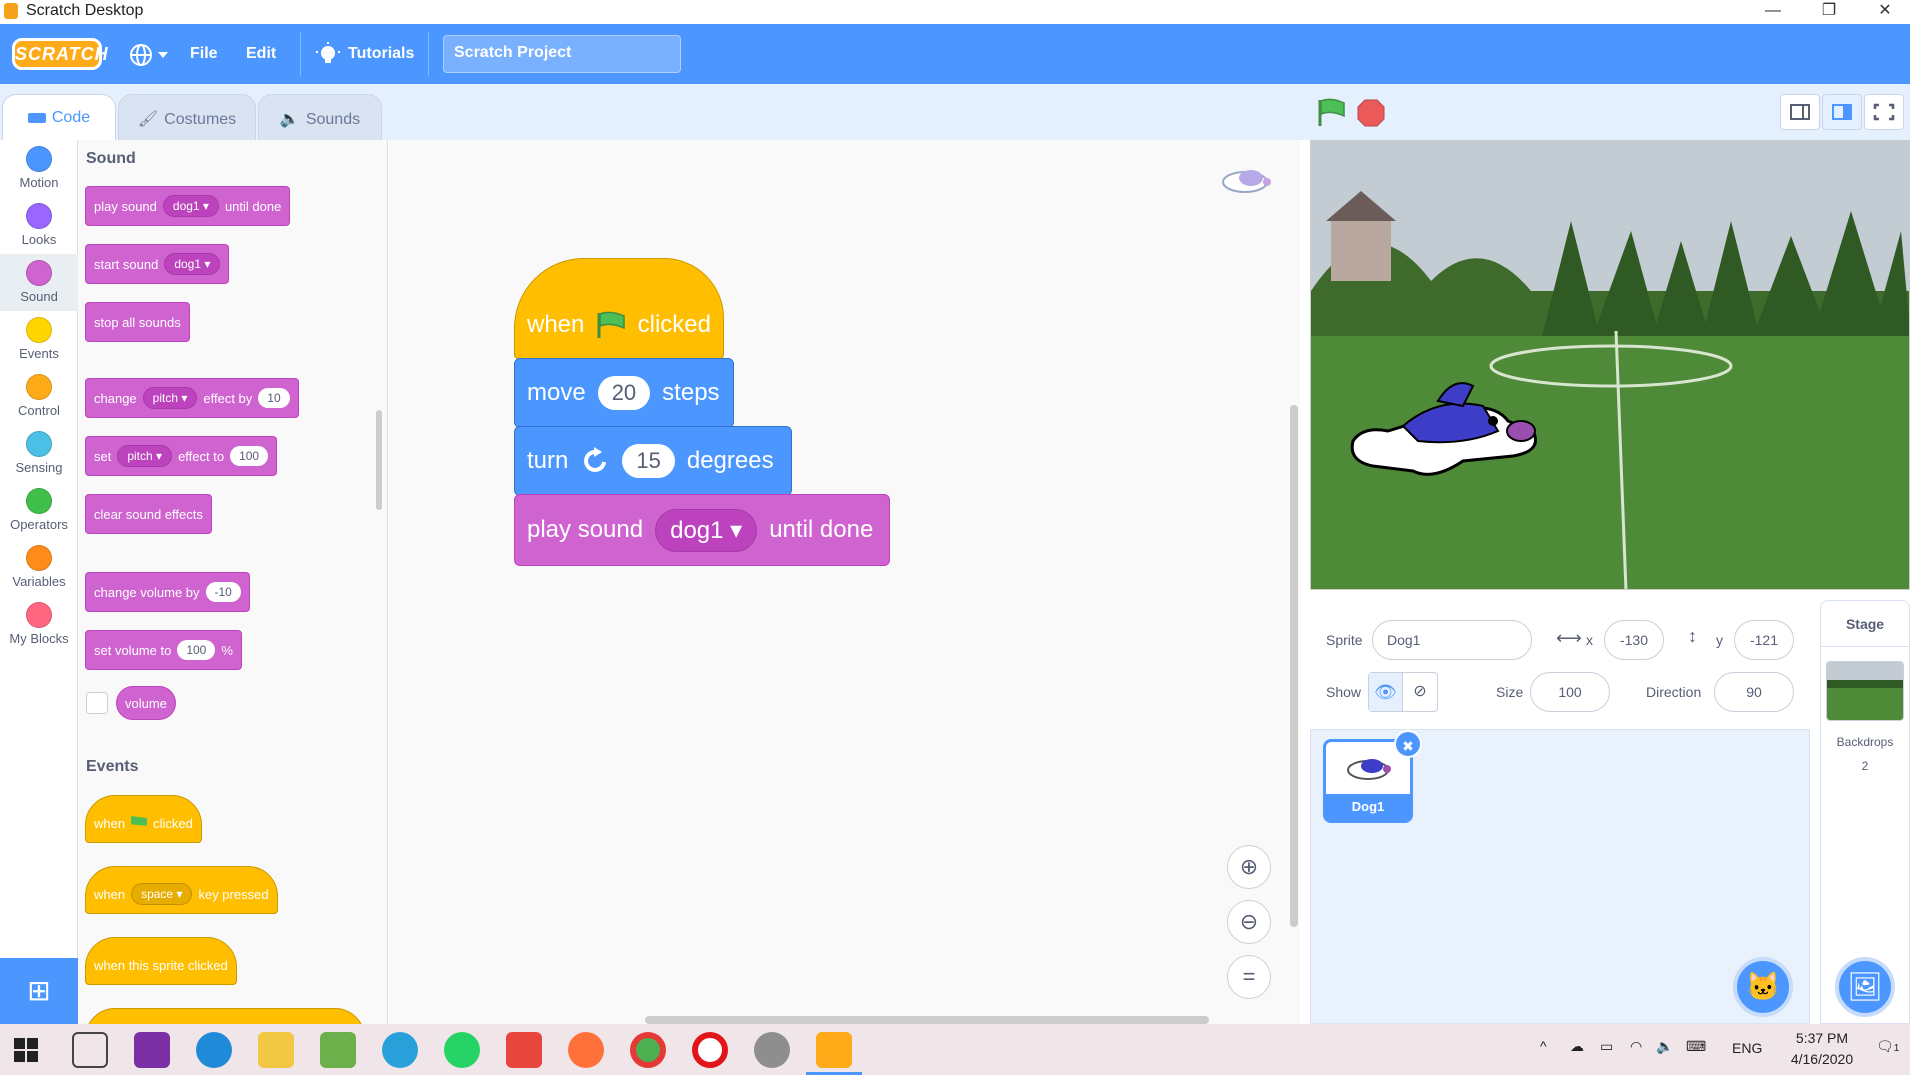 The height and width of the screenshot is (1075, 1910). I want to click on x-position-input: -130, so click(1634, 640).